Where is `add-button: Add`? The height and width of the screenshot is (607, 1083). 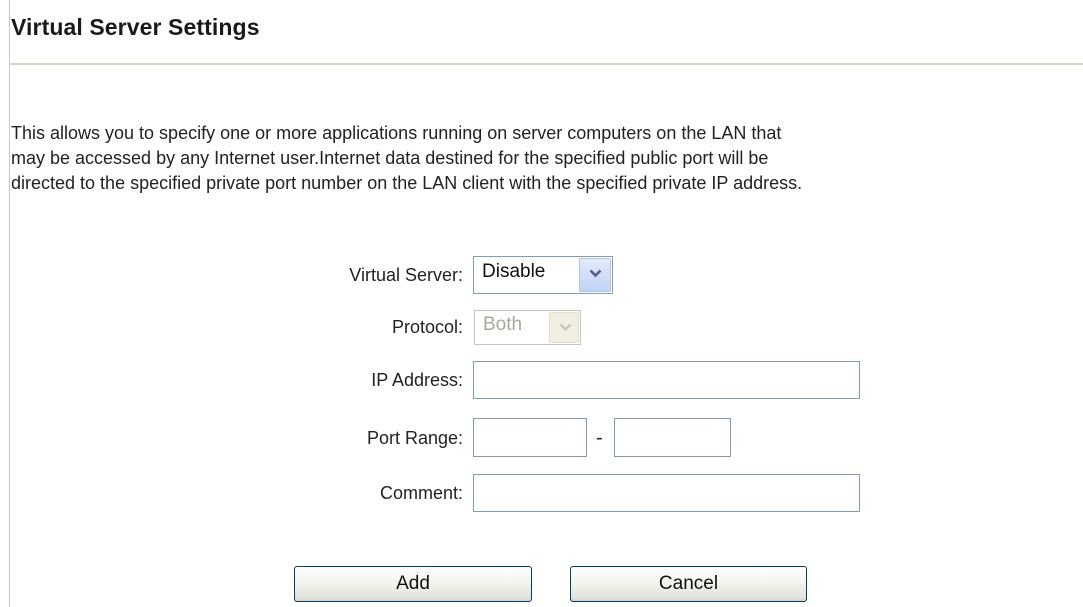
add-button: Add is located at coordinates (413, 584).